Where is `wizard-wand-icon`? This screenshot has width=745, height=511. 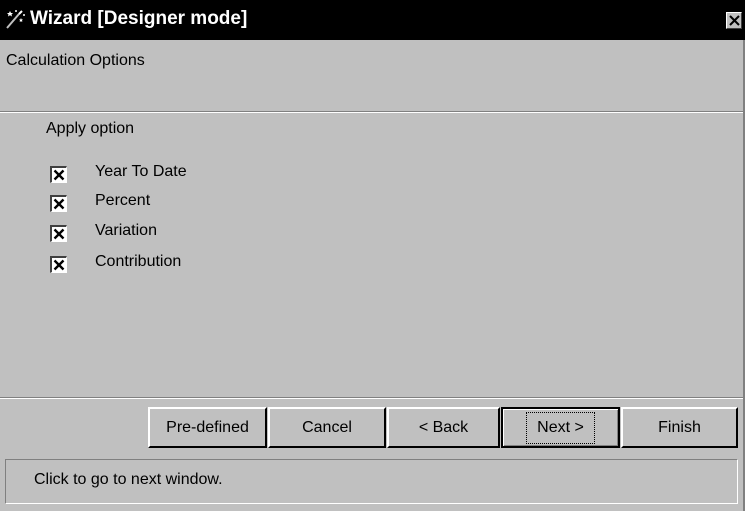 wizard-wand-icon is located at coordinates (15, 19).